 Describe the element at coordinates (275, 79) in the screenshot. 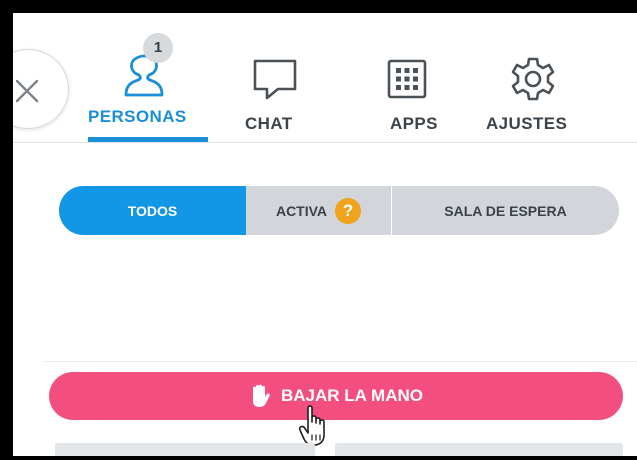

I see `chat-bubble-icon` at that location.